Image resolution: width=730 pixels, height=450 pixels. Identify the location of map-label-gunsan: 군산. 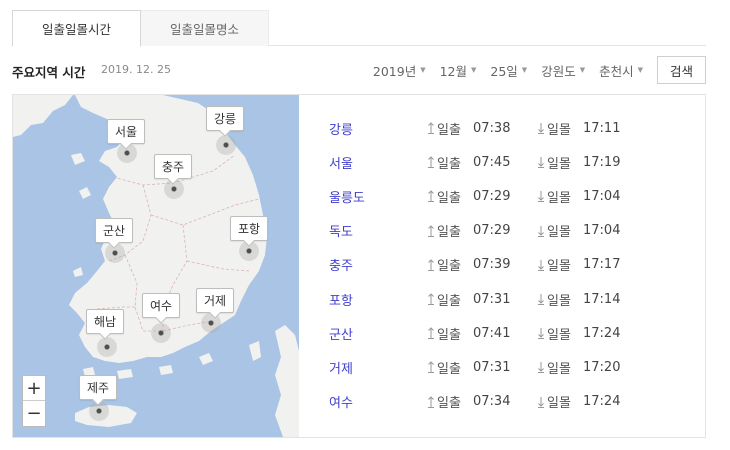
(114, 230).